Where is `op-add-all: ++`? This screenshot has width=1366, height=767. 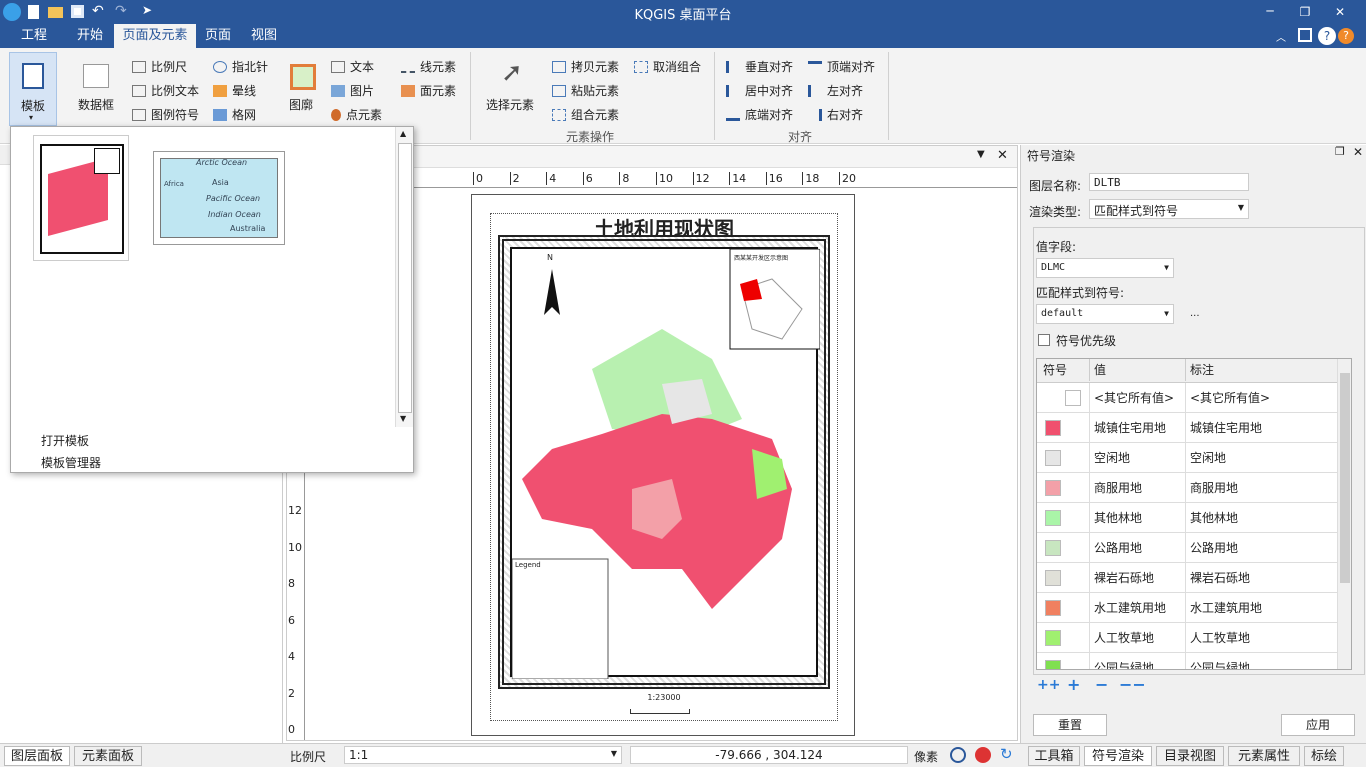
op-add-all: ++ is located at coordinates (1048, 685).